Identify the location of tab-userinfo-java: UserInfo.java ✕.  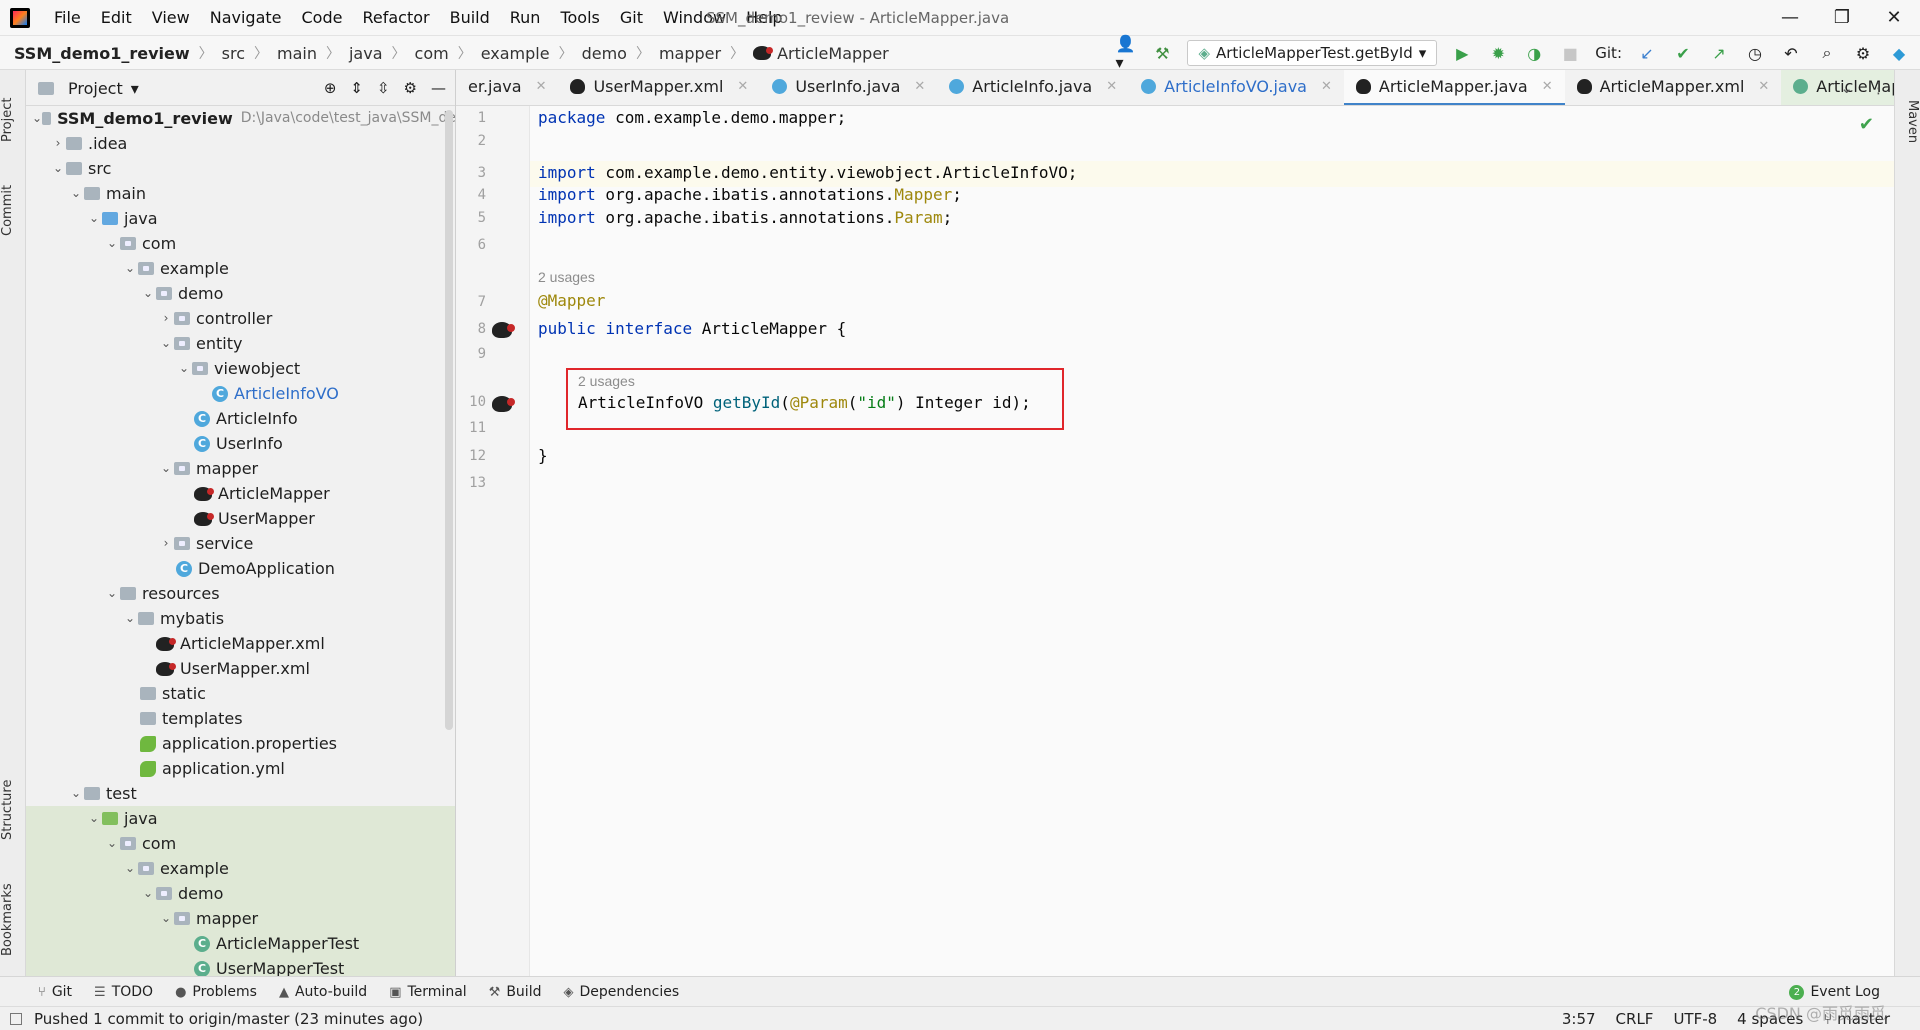
(848, 87).